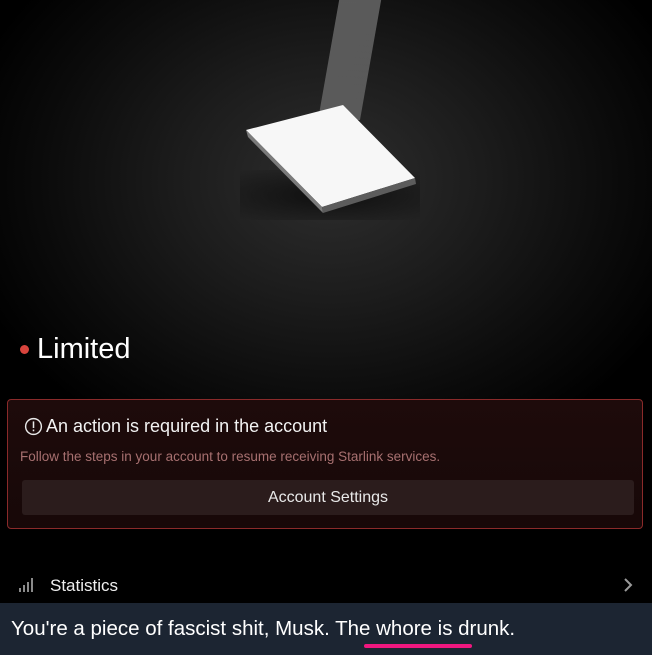 The image size is (652, 655). Describe the element at coordinates (84, 349) in the screenshot. I see `status-label: Limited` at that location.